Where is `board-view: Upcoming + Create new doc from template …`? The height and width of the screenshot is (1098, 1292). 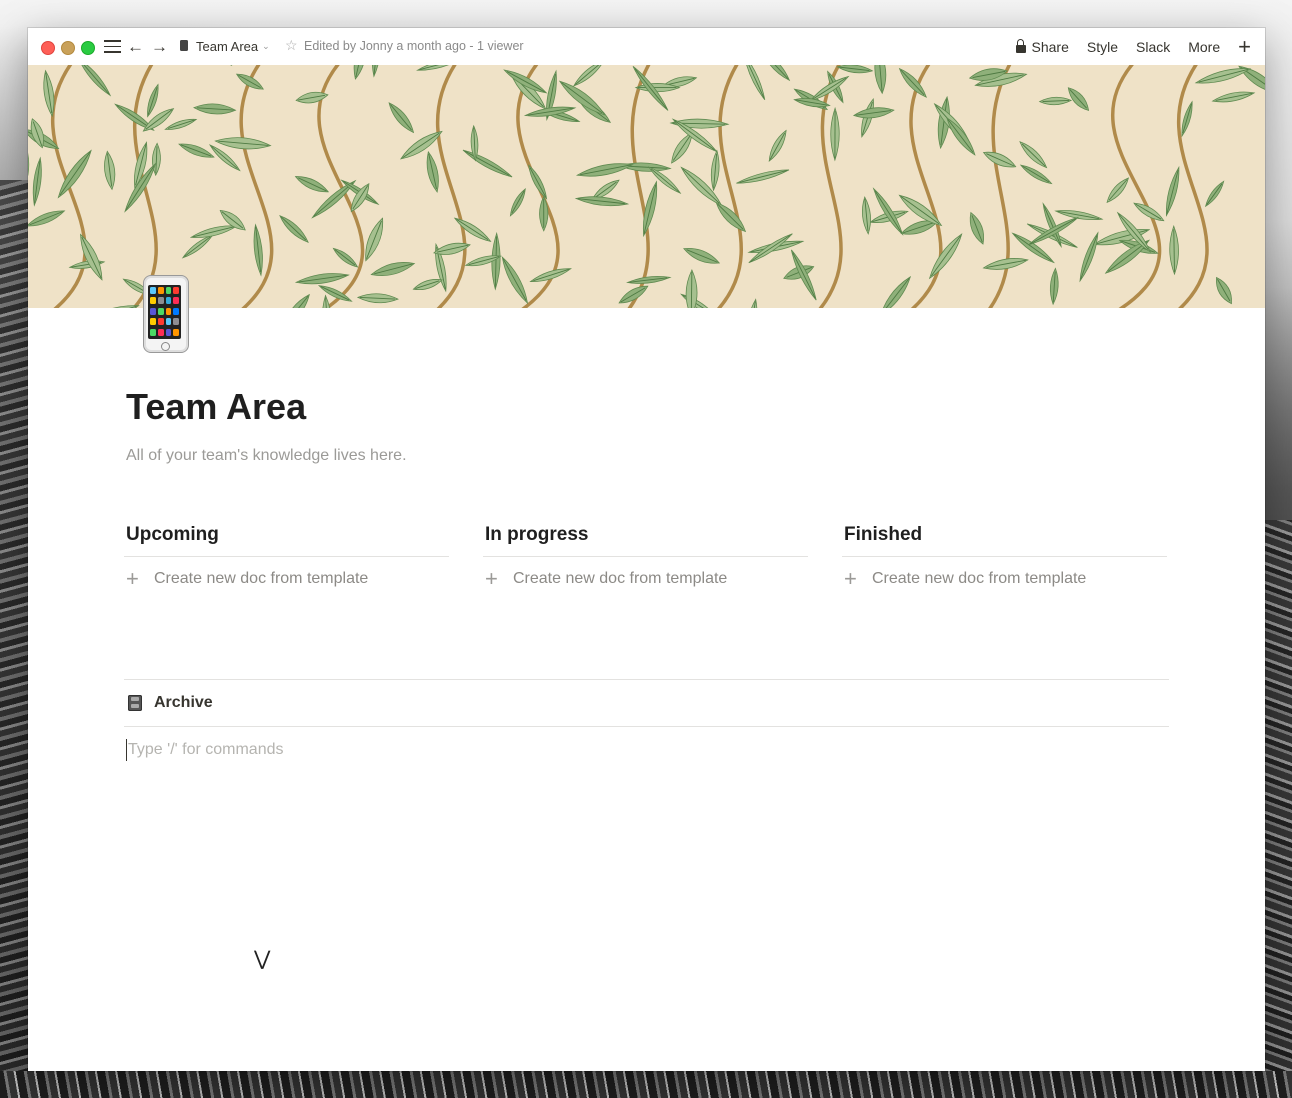 board-view: Upcoming + Create new doc from template … is located at coordinates (646, 561).